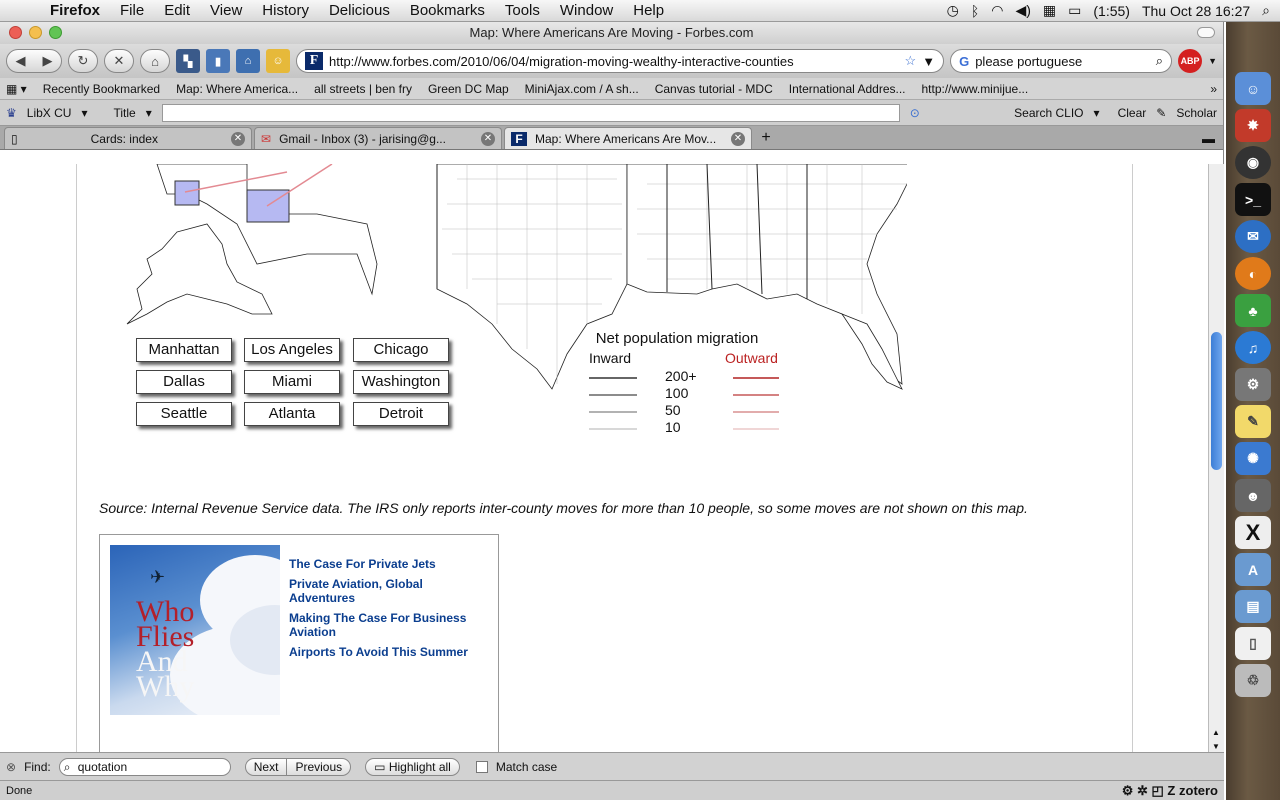  I want to click on who-flies-and-why-image: ✈ Who Flies And Why, so click(195, 630).